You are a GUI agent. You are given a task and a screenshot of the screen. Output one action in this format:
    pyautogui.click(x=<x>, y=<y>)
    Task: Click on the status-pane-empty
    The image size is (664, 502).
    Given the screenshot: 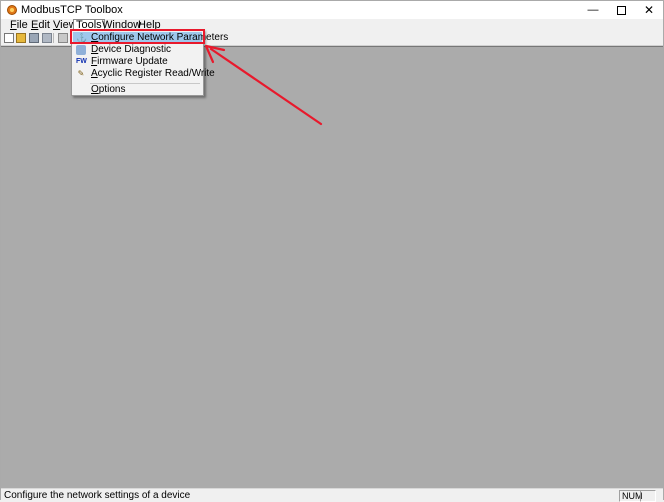 What is the action you would take?
    pyautogui.click(x=648, y=496)
    